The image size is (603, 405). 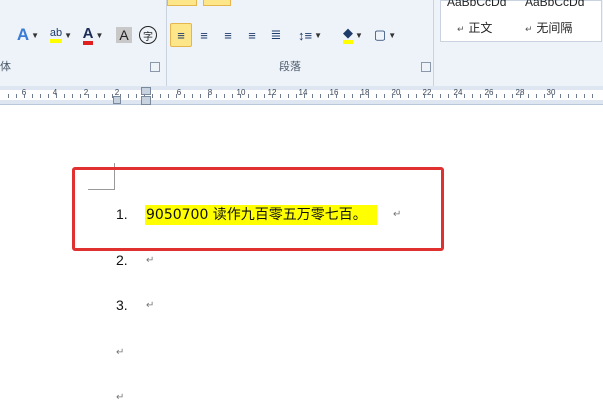 What do you see at coordinates (146, 100) in the screenshot?
I see `hanging-indent-marker` at bounding box center [146, 100].